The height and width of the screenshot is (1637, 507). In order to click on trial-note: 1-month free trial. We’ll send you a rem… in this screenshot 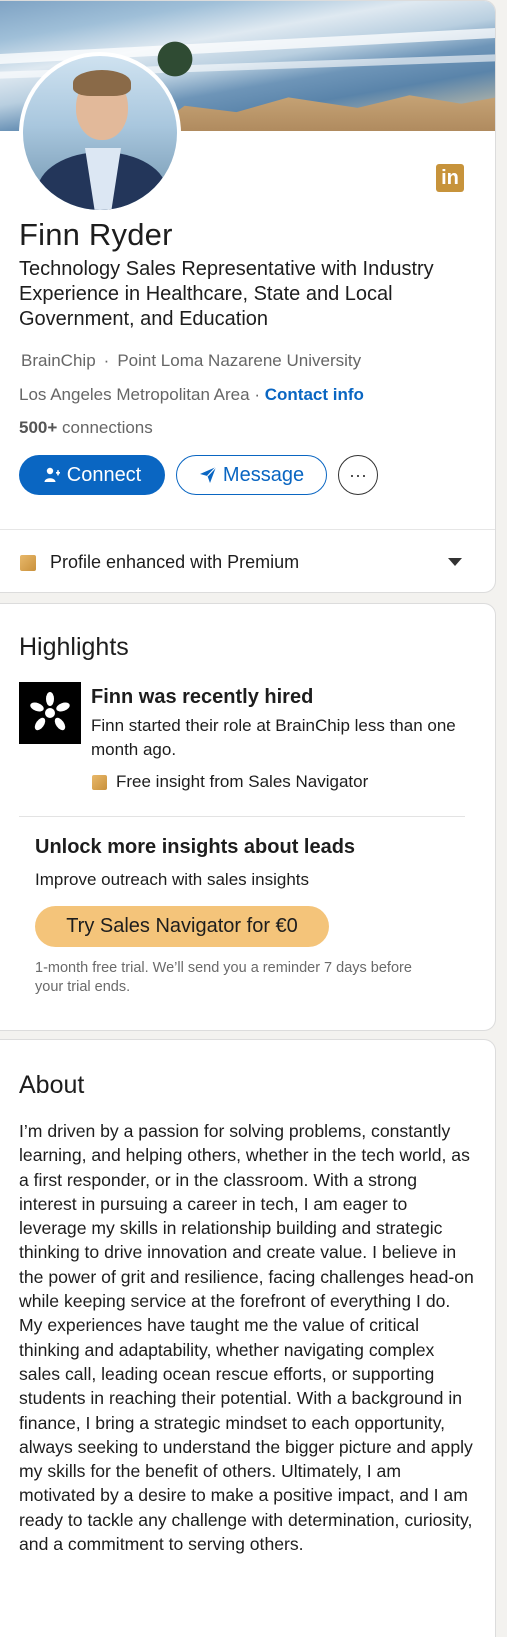, I will do `click(223, 977)`.